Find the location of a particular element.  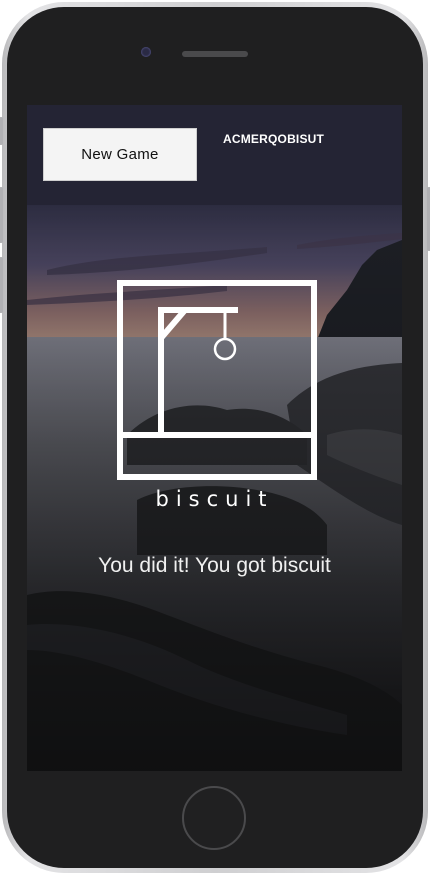

result-message: You did it! You got biscuit is located at coordinates (214, 565).